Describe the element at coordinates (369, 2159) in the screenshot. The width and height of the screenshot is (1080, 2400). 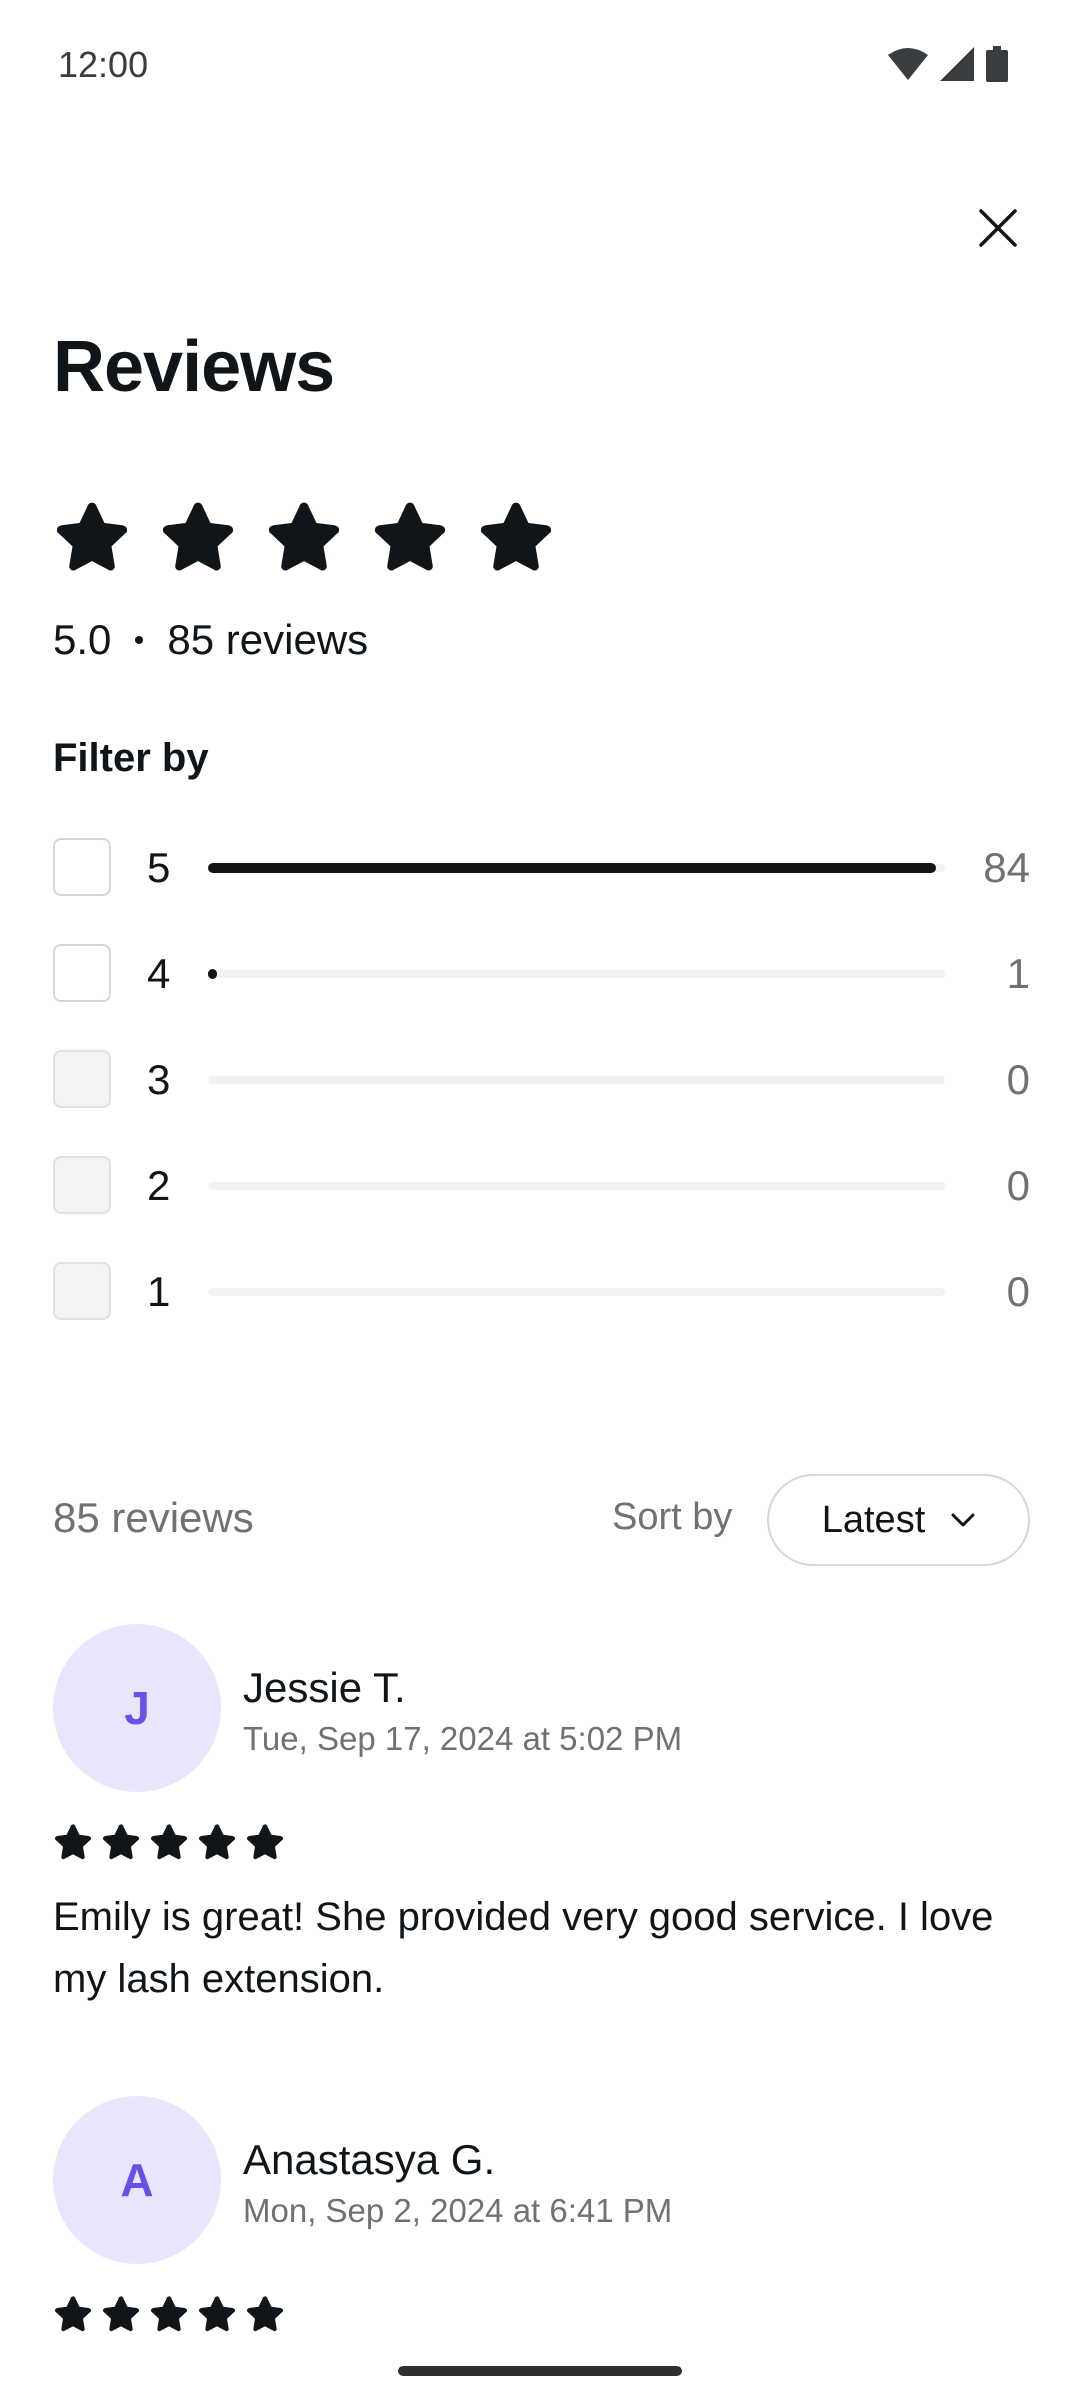
I see `reviewer-name: Anastasya G.` at that location.